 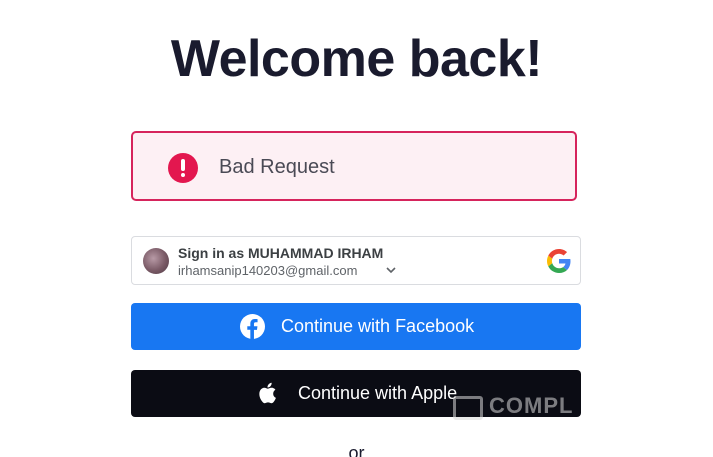 I want to click on watermark-logo: COMPL, so click(x=517, y=408).